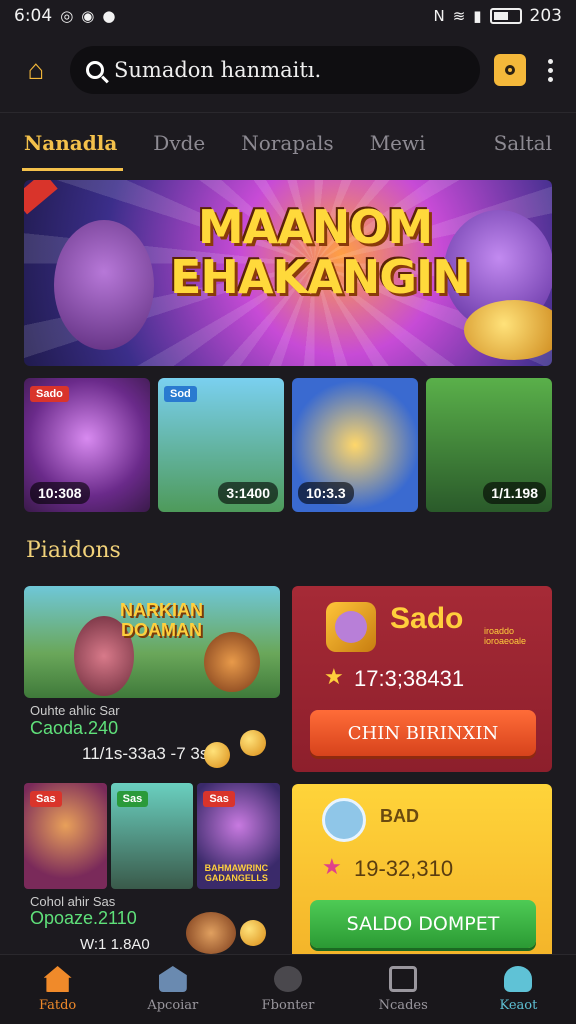 This screenshot has width=576, height=1024. I want to click on wallet-icon, so click(344, 820).